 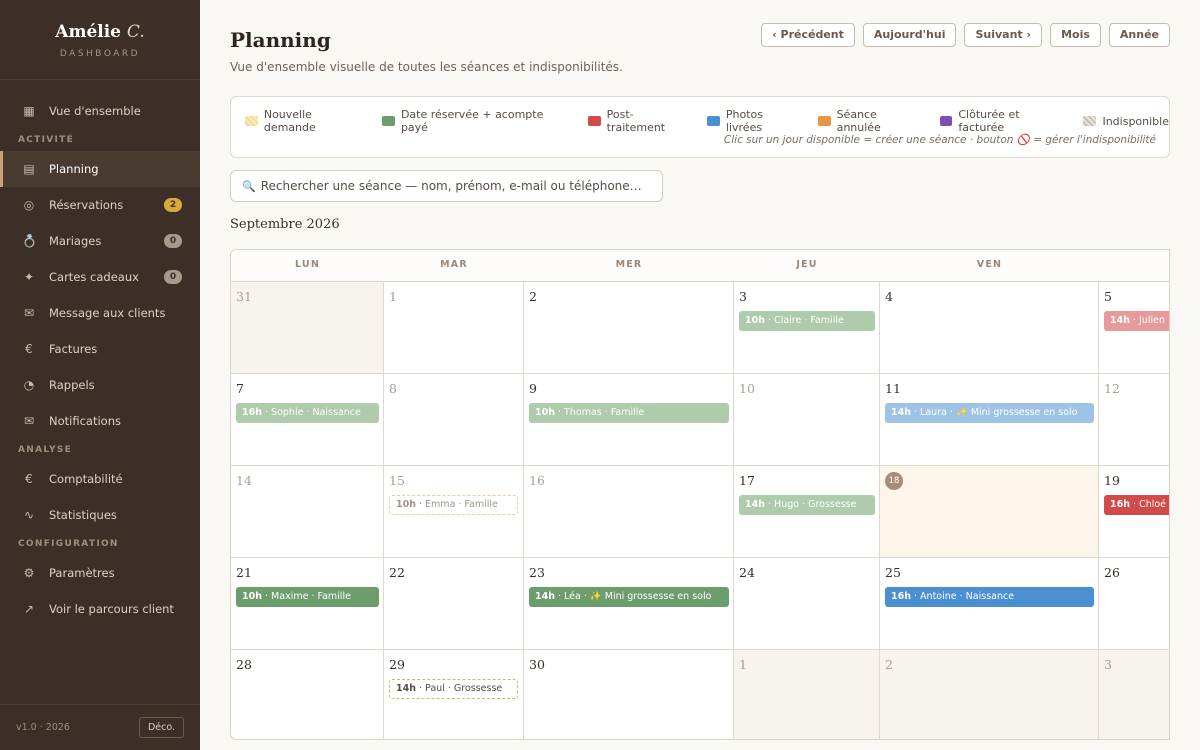 I want to click on arrow-up-right-icon: ↗, so click(x=29, y=609).